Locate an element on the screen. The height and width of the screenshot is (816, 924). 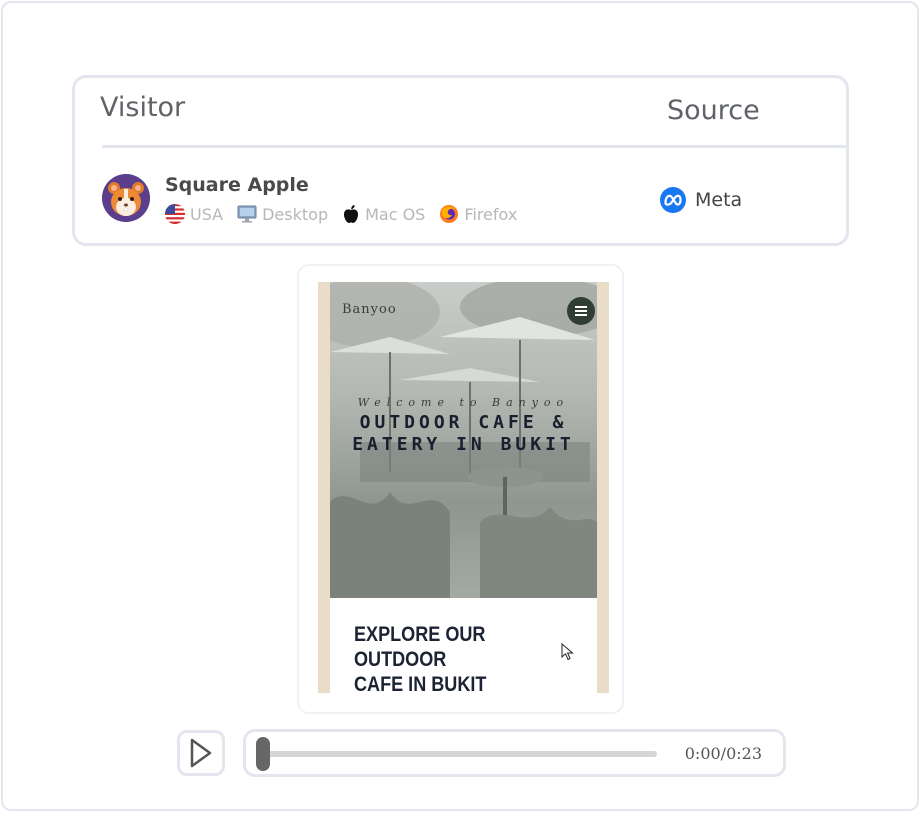
playback-time: 0:00/0:23 is located at coordinates (723, 753).